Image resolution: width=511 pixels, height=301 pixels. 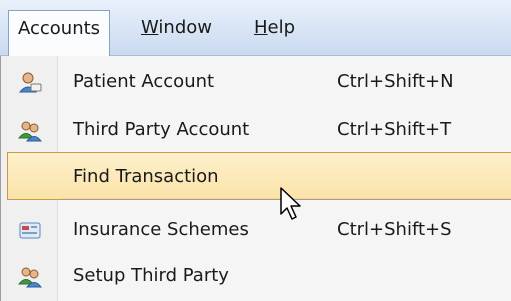 I want to click on menu-item-label: Insurance Schemes, so click(x=161, y=229).